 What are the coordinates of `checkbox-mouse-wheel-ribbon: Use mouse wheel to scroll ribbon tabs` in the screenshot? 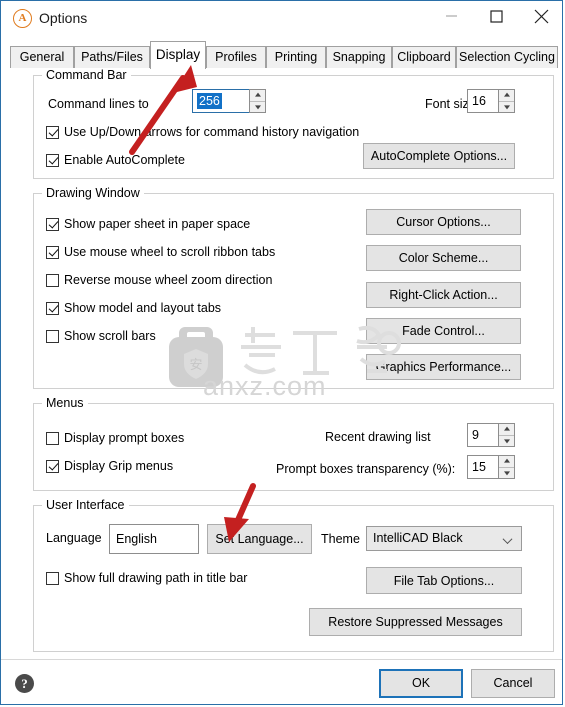 It's located at (160, 252).